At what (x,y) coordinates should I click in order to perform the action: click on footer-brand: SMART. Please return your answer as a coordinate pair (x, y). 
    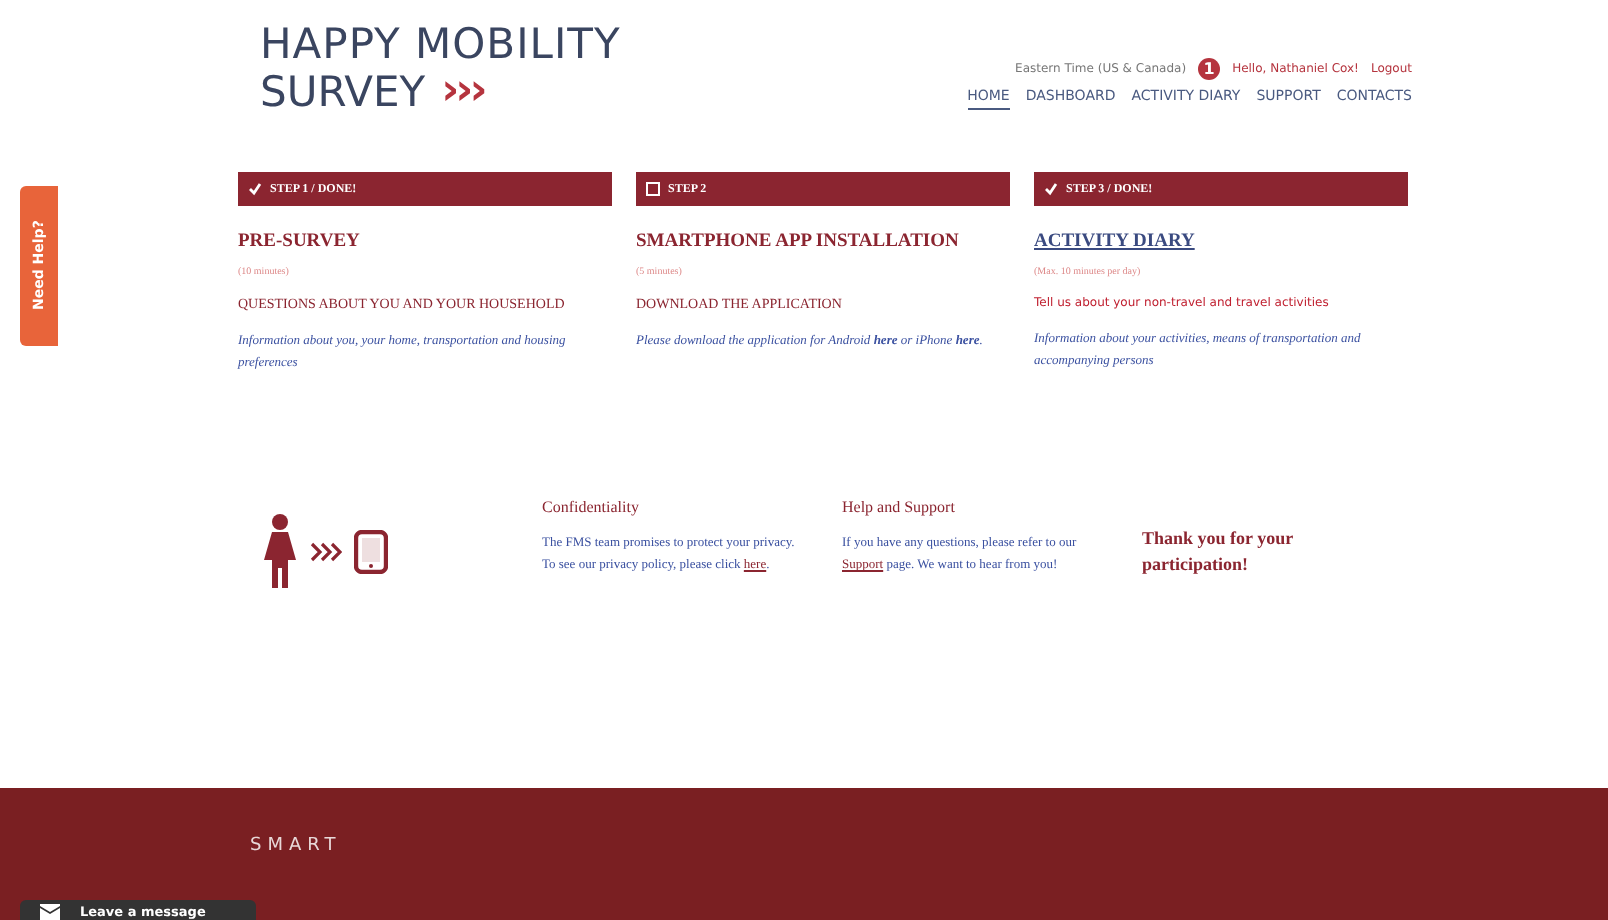
    Looking at the image, I should click on (296, 846).